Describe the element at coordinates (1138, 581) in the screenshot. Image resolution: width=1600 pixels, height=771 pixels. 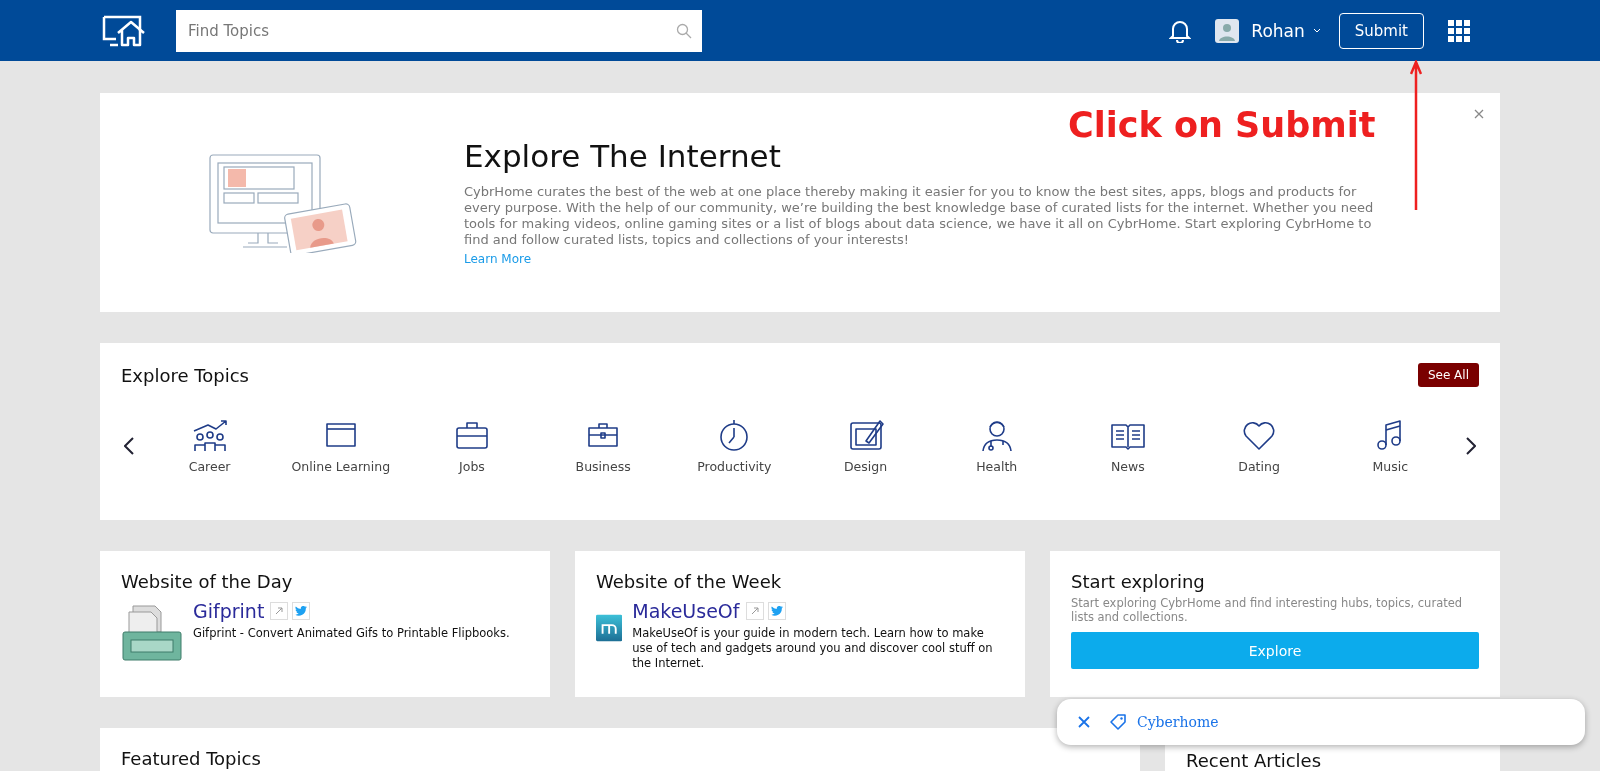
I see `card-title: Start exploring` at that location.